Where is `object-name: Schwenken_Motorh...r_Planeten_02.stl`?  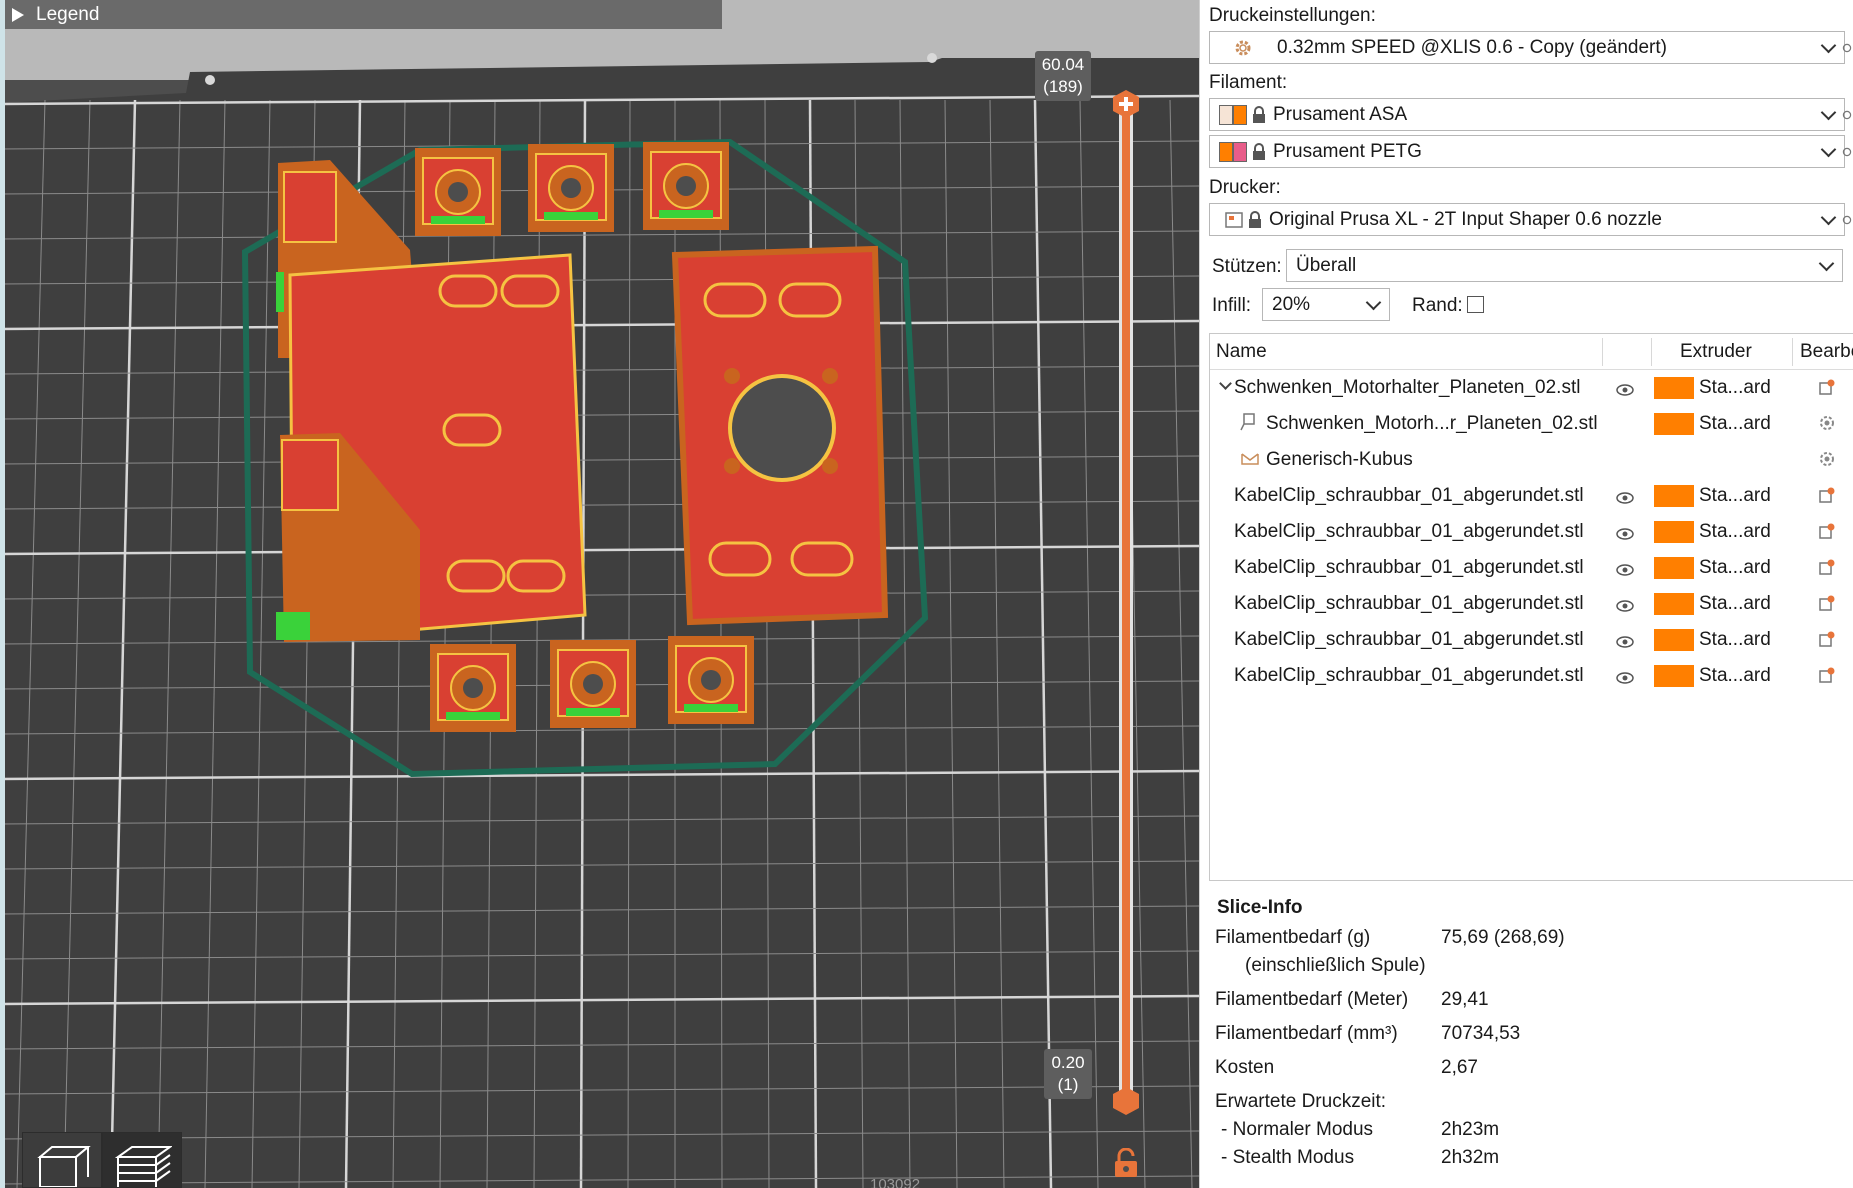 object-name: Schwenken_Motorh...r_Planeten_02.stl is located at coordinates (1432, 423).